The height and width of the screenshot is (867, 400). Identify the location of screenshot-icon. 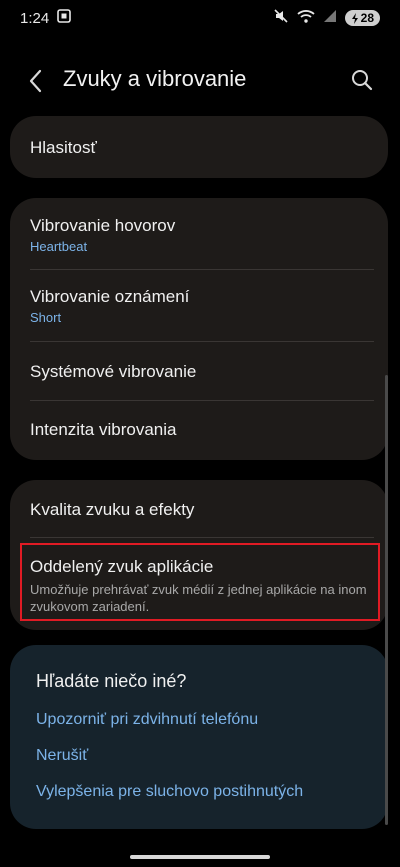
(64, 18).